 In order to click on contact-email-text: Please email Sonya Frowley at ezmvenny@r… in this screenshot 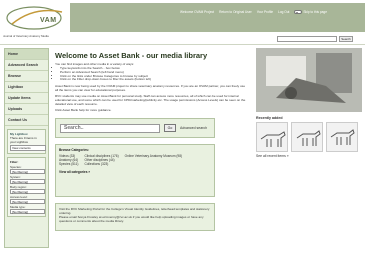, I will do `click(131, 219)`.